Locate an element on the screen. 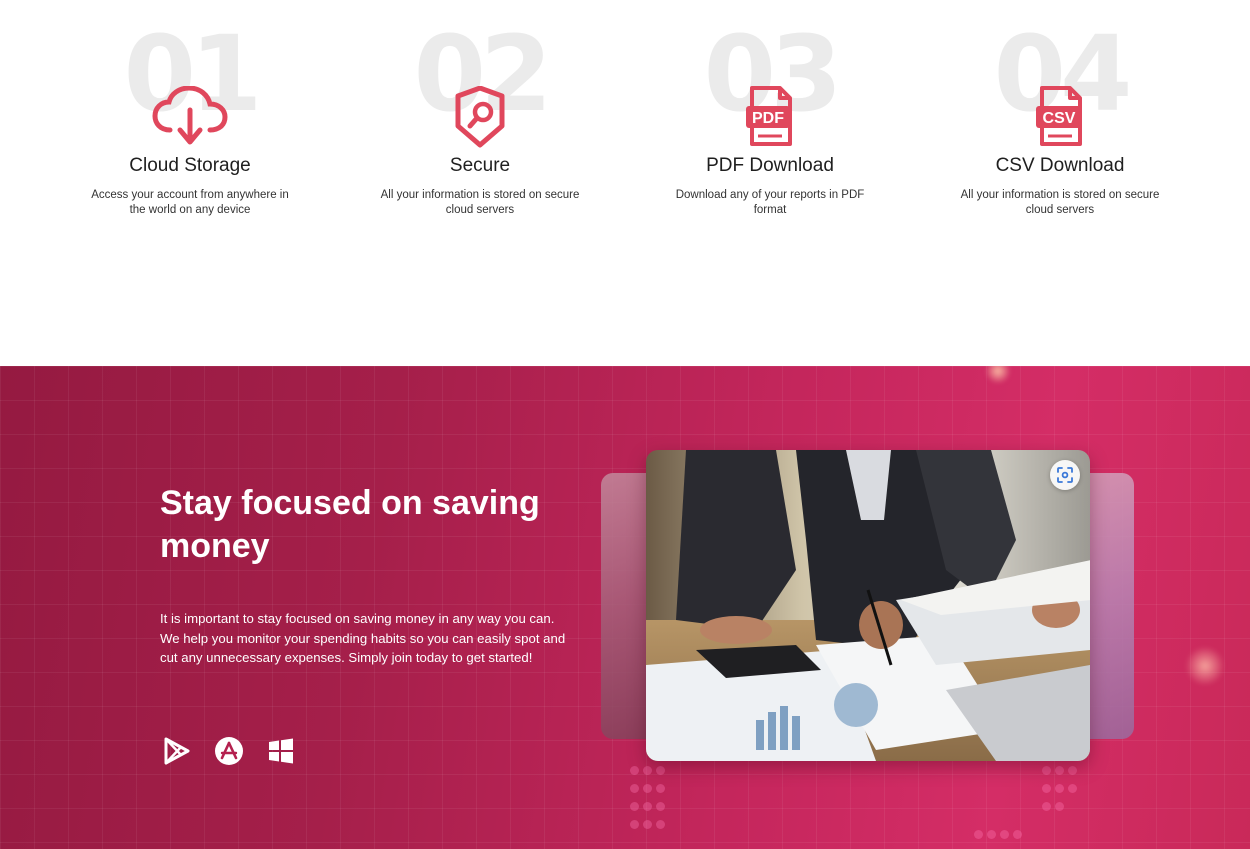 This screenshot has height=849, width=1250. app-store-icon is located at coordinates (229, 751).